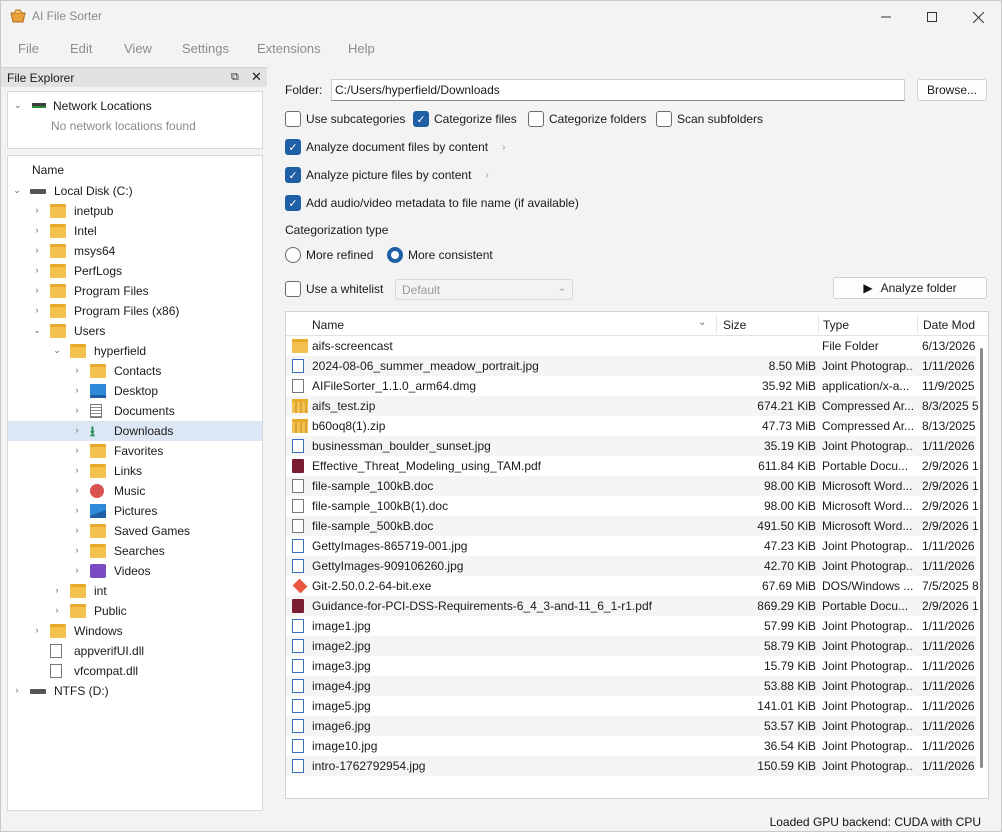 The height and width of the screenshot is (832, 1002). I want to click on tree-item: ⌄ Local Disk (C:), so click(135, 191).